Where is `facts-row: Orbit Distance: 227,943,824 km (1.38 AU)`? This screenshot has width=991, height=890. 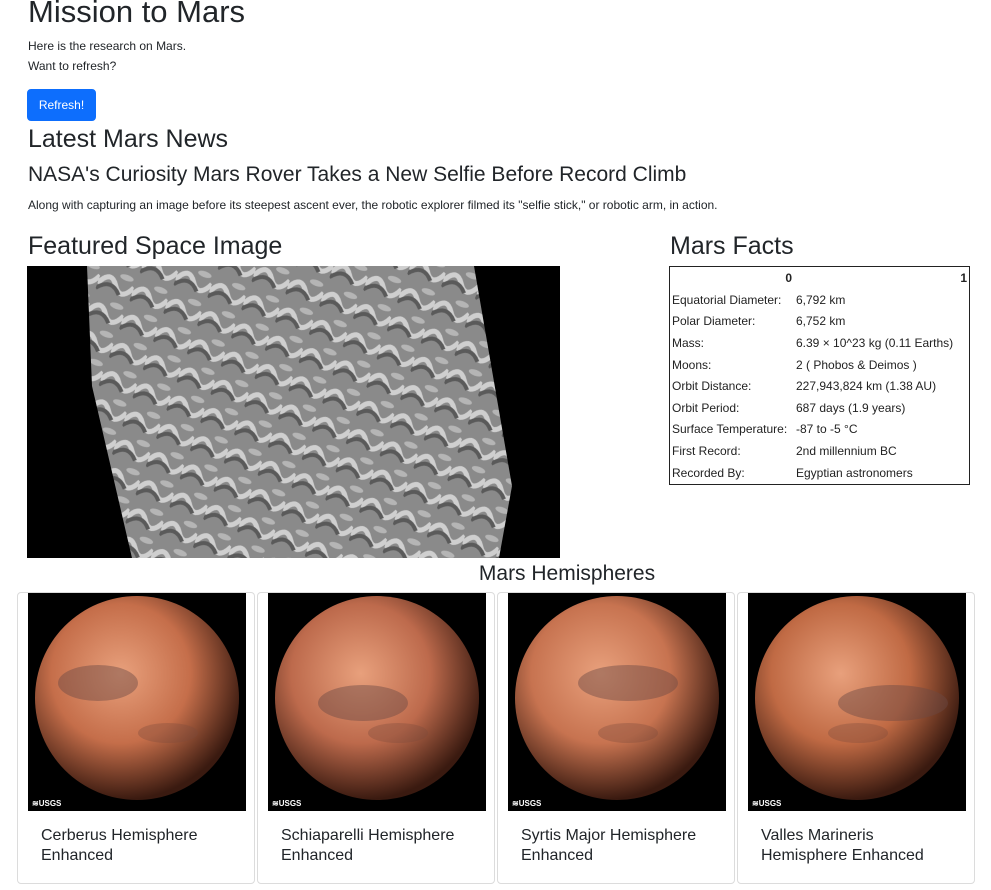 facts-row: Orbit Distance: 227,943,824 km (1.38 AU) is located at coordinates (819, 386).